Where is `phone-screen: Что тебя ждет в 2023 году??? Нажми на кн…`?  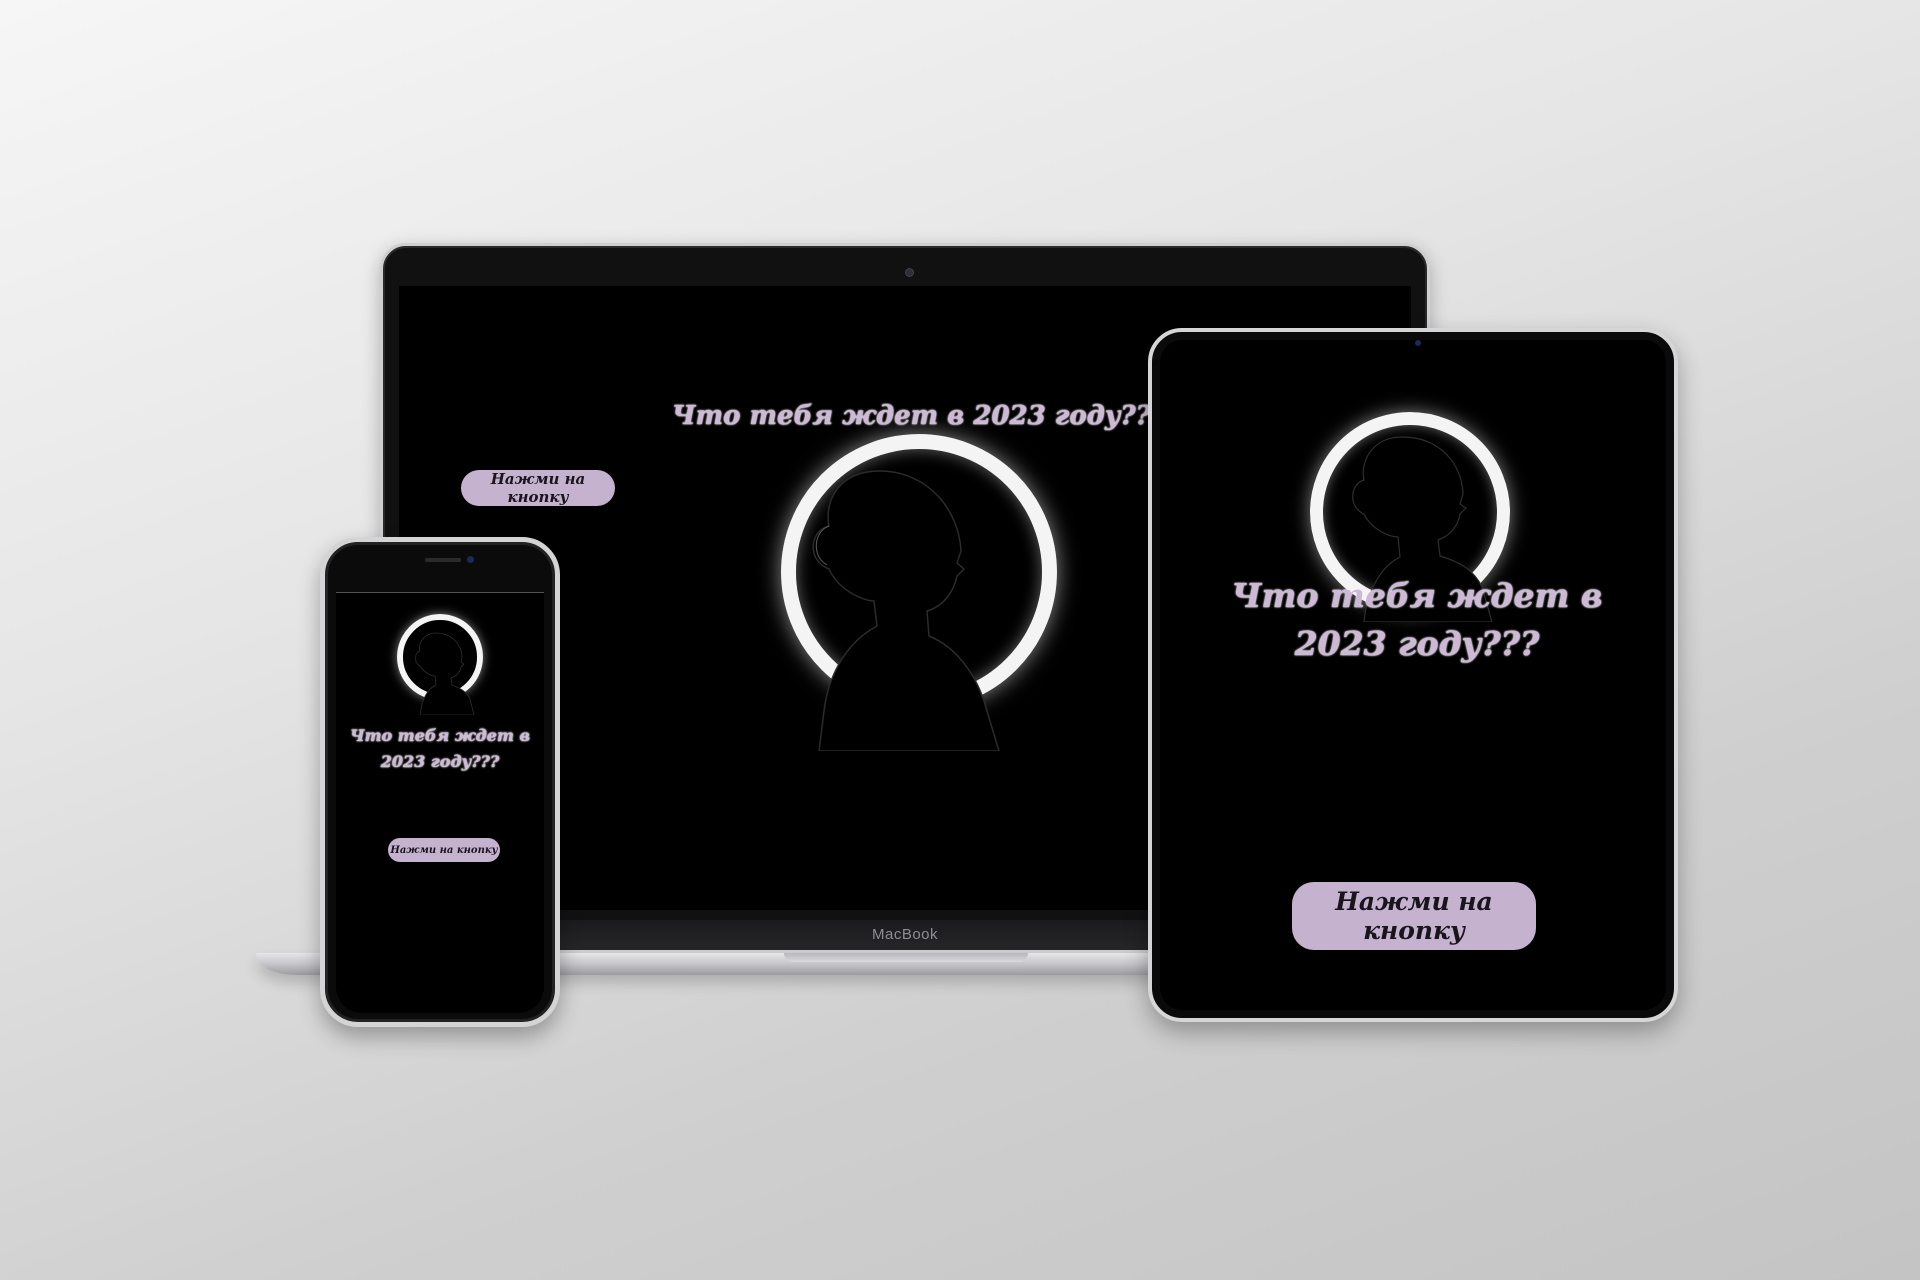
phone-screen: Что тебя ждет в 2023 году??? Нажми на кн… is located at coordinates (440, 802).